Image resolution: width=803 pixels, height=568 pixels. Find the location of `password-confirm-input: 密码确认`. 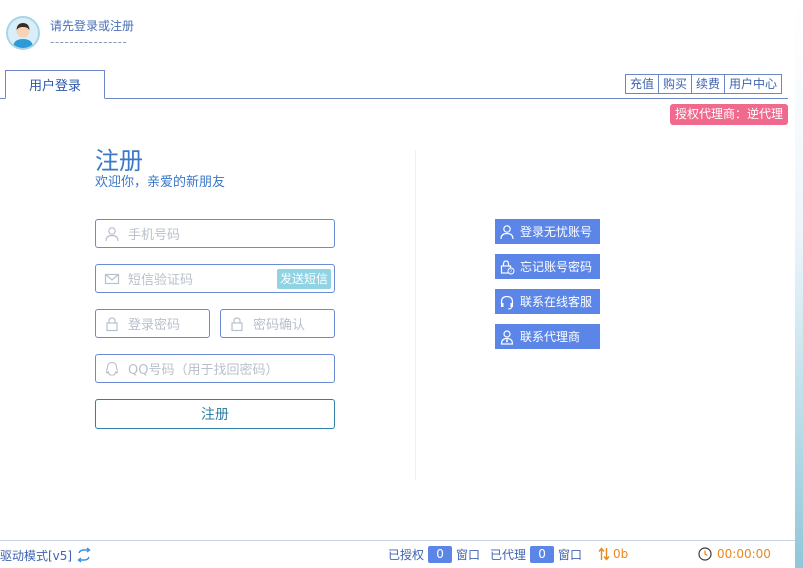

password-confirm-input: 密码确认 is located at coordinates (277, 323).